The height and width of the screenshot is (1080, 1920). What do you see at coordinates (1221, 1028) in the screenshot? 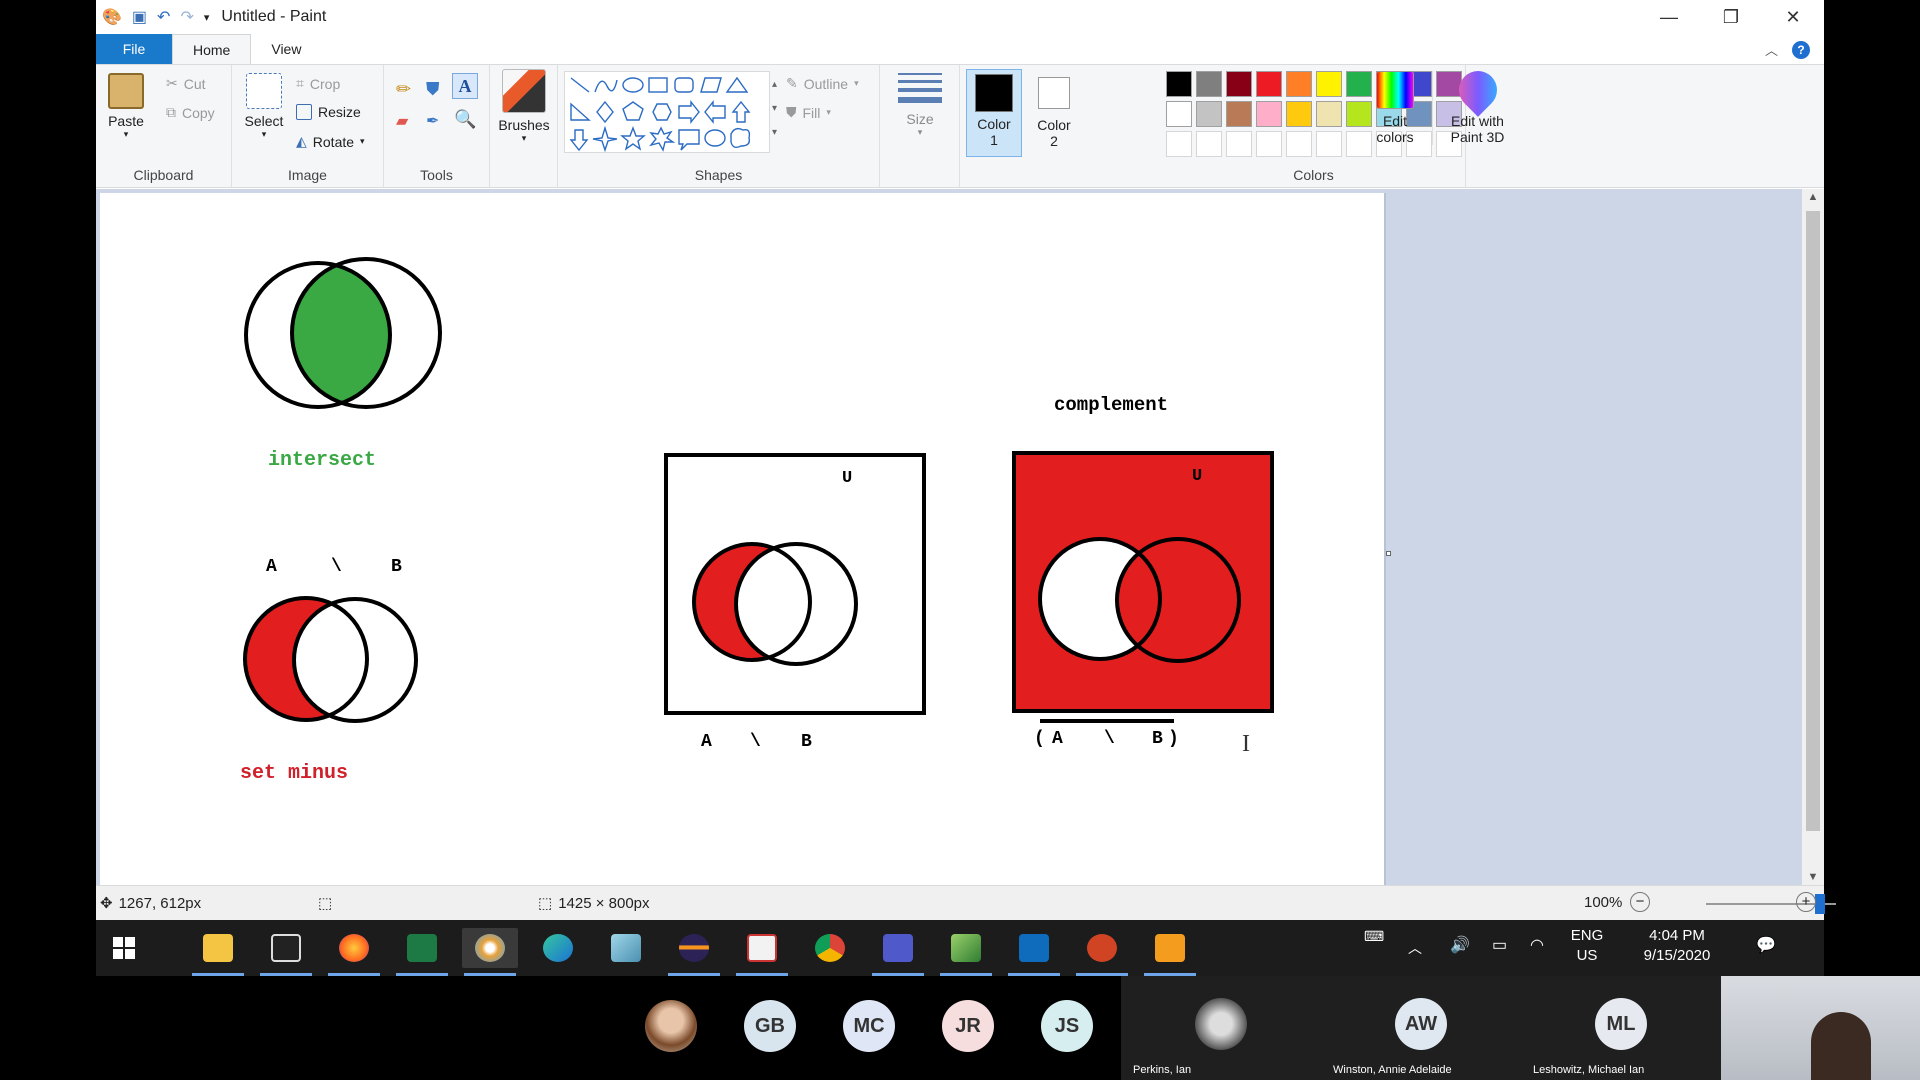
I see `participant-tile-perkins: Perkins, Ian` at bounding box center [1221, 1028].